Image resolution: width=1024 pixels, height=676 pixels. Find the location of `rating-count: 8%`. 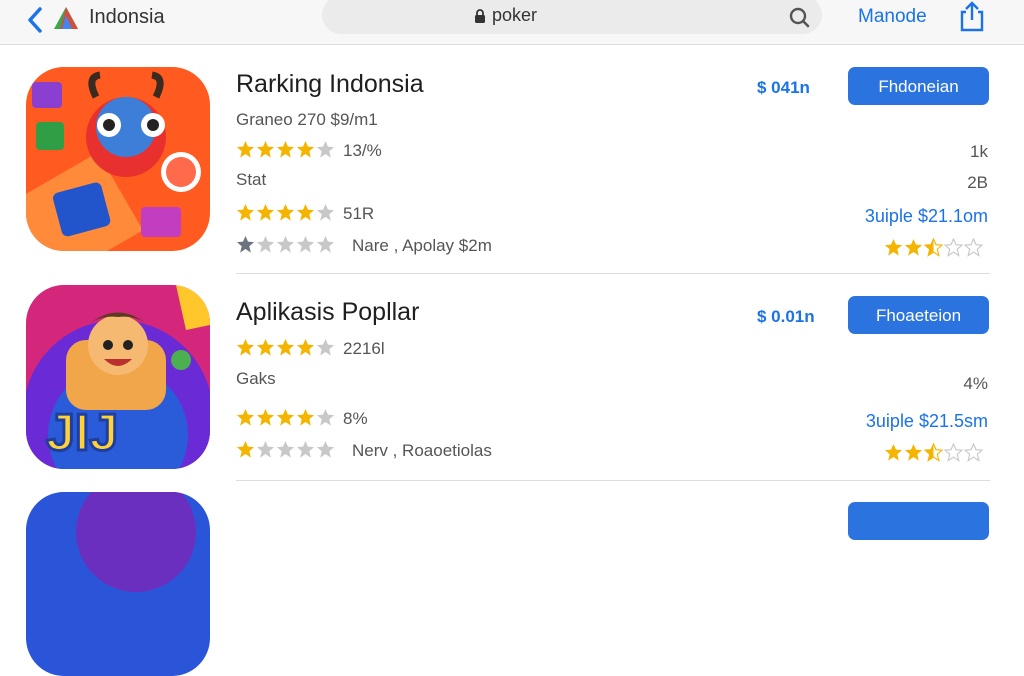

rating-count: 8% is located at coordinates (355, 418).